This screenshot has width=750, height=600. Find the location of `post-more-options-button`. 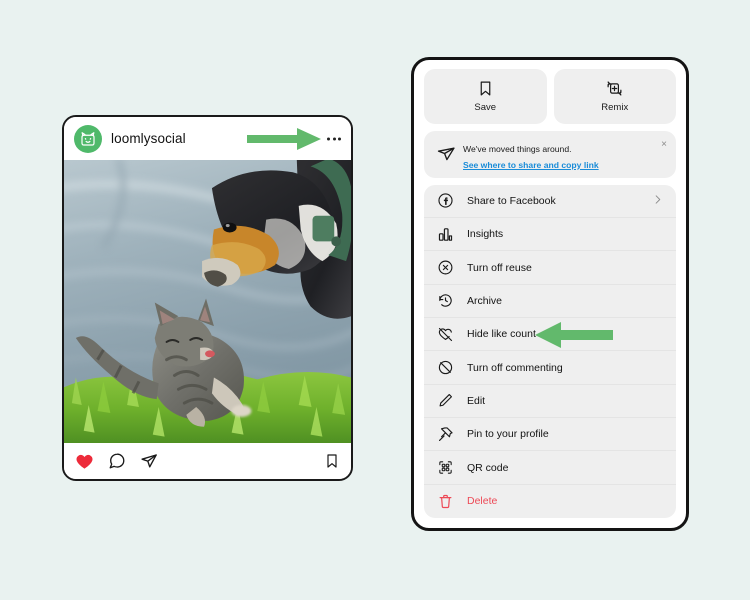

post-more-options-button is located at coordinates (334, 138).